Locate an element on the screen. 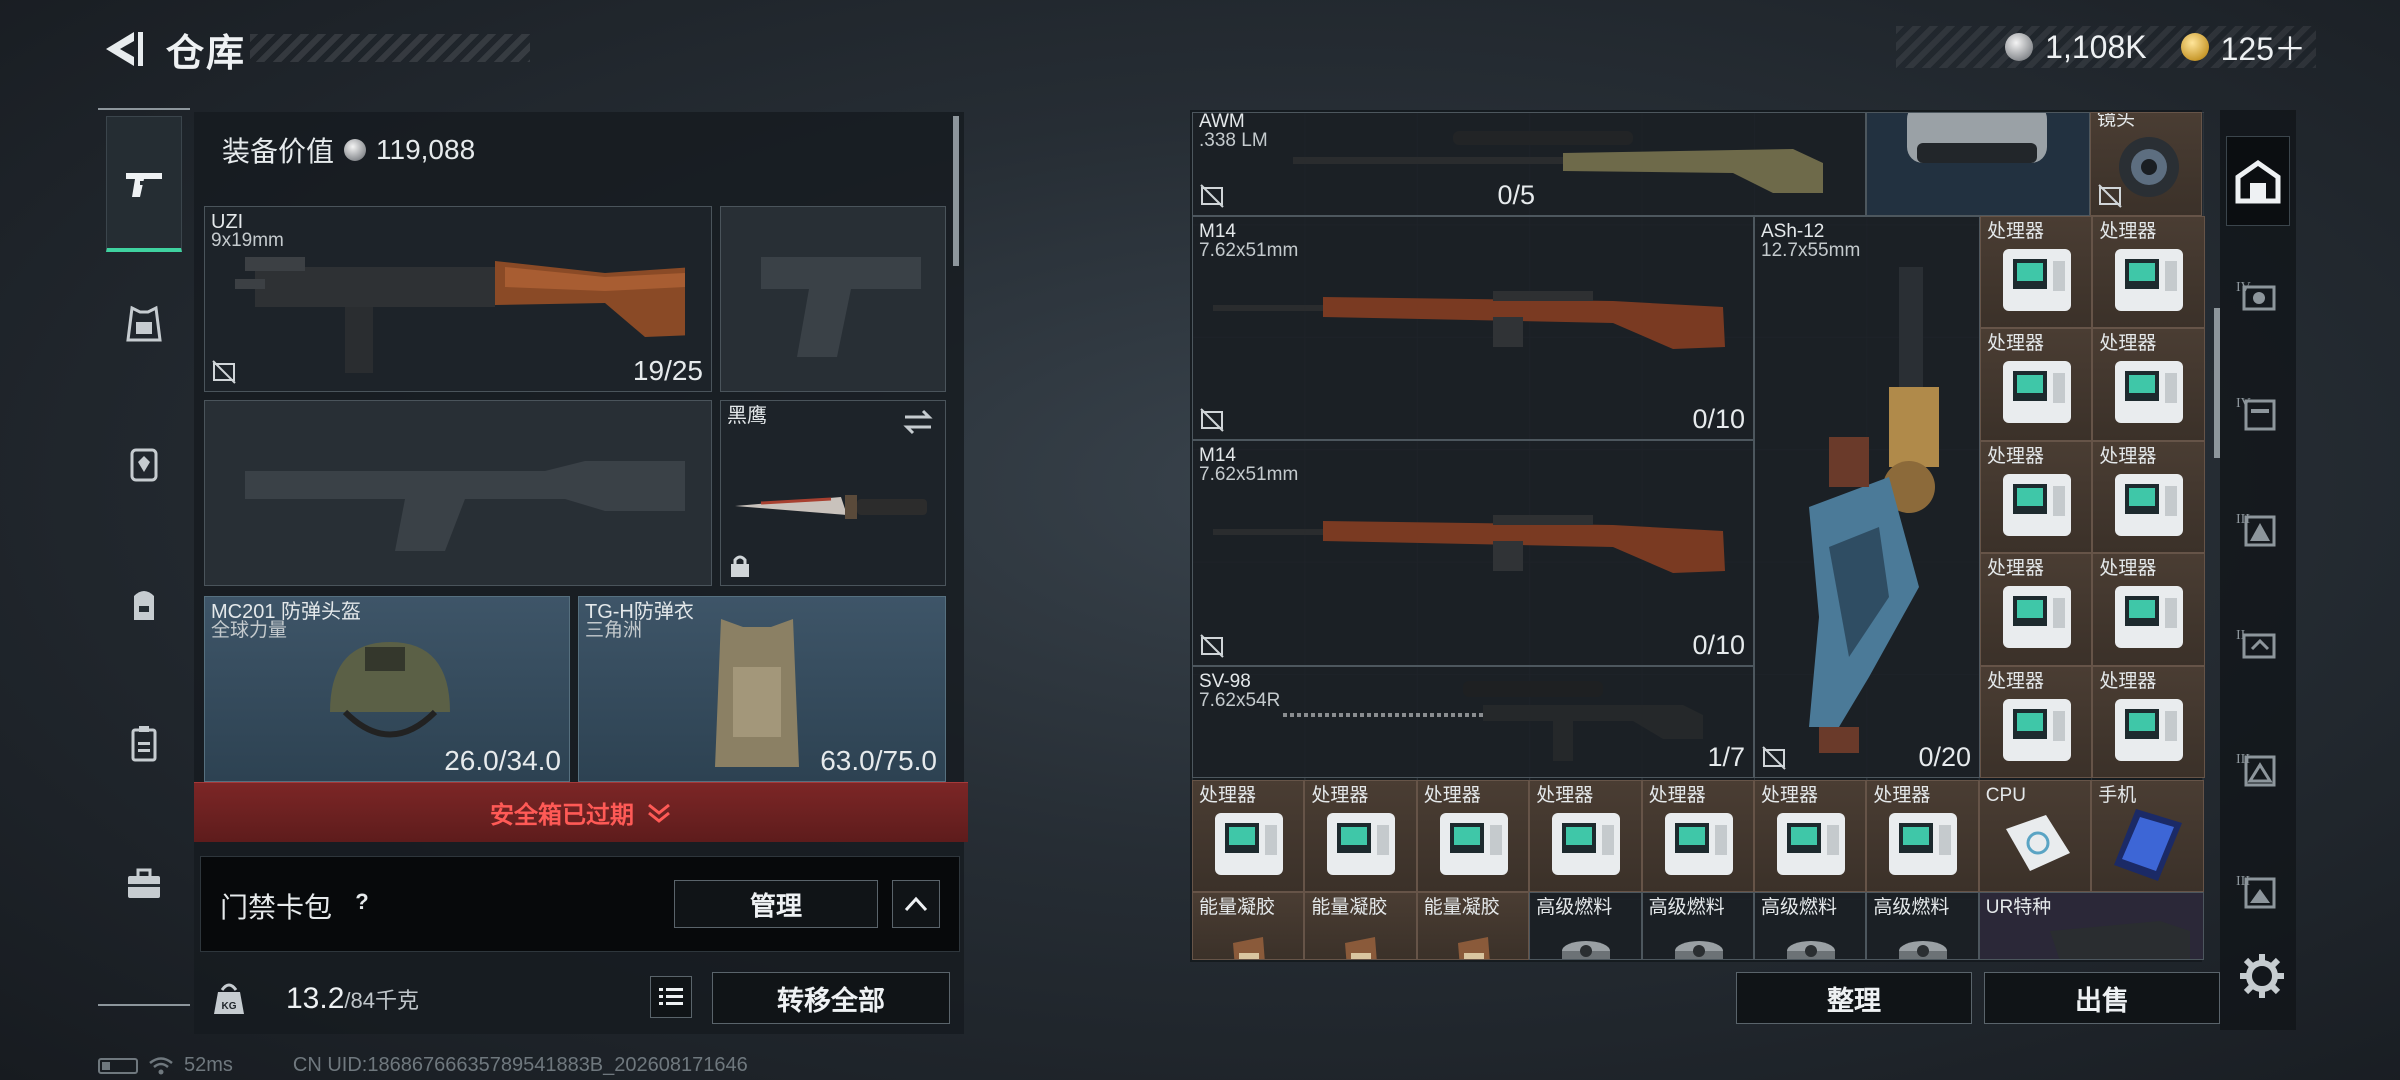 The width and height of the screenshot is (2400, 1080). ammo-count: 0/5 is located at coordinates (1516, 195).